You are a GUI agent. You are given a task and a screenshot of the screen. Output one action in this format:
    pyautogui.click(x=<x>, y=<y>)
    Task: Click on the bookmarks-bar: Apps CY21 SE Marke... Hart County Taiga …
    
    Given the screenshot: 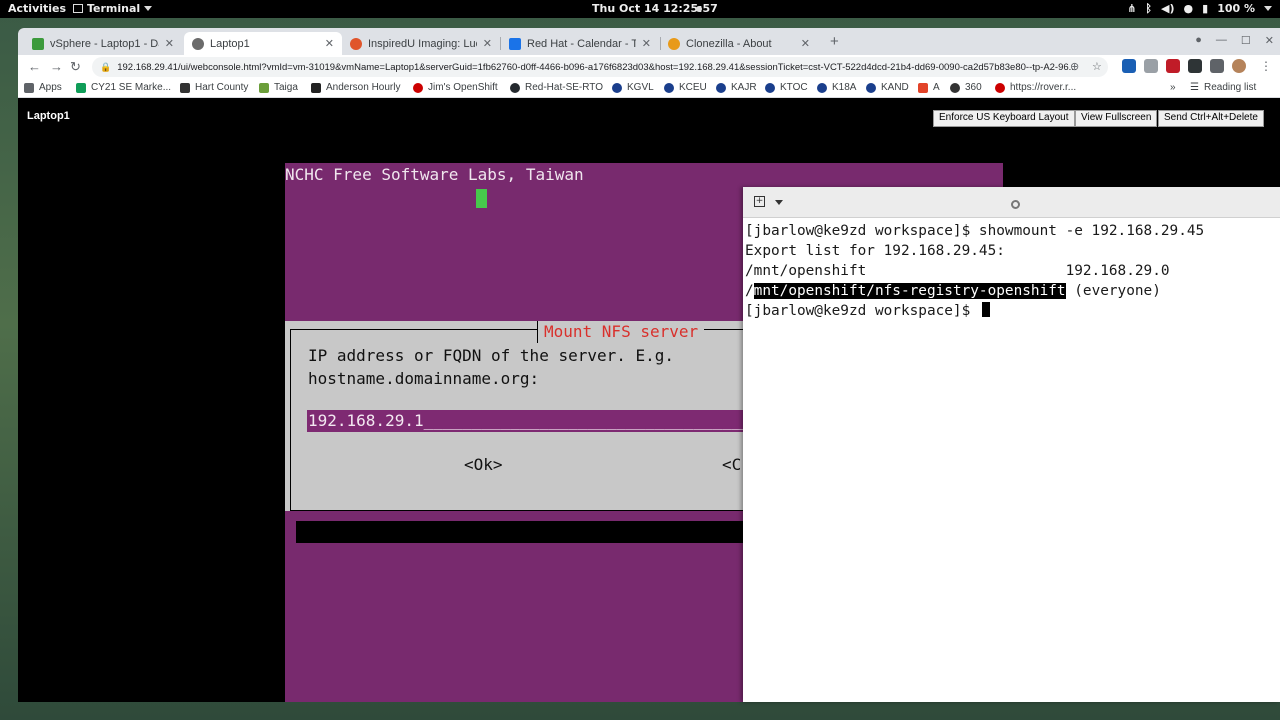 What is the action you would take?
    pyautogui.click(x=649, y=88)
    